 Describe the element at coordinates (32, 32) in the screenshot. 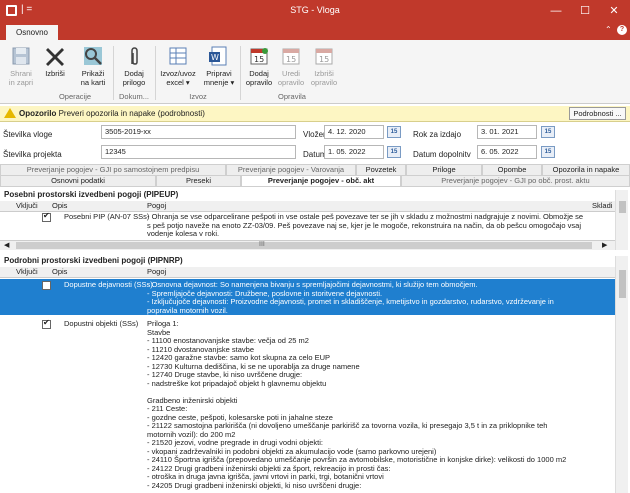

I see `tab-osnovno: Osnovno` at that location.